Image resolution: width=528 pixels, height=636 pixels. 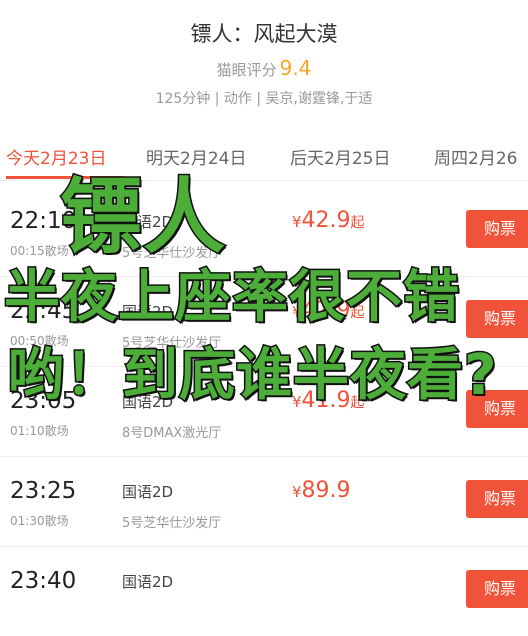 I want to click on price: ¥42.9起, so click(x=328, y=220).